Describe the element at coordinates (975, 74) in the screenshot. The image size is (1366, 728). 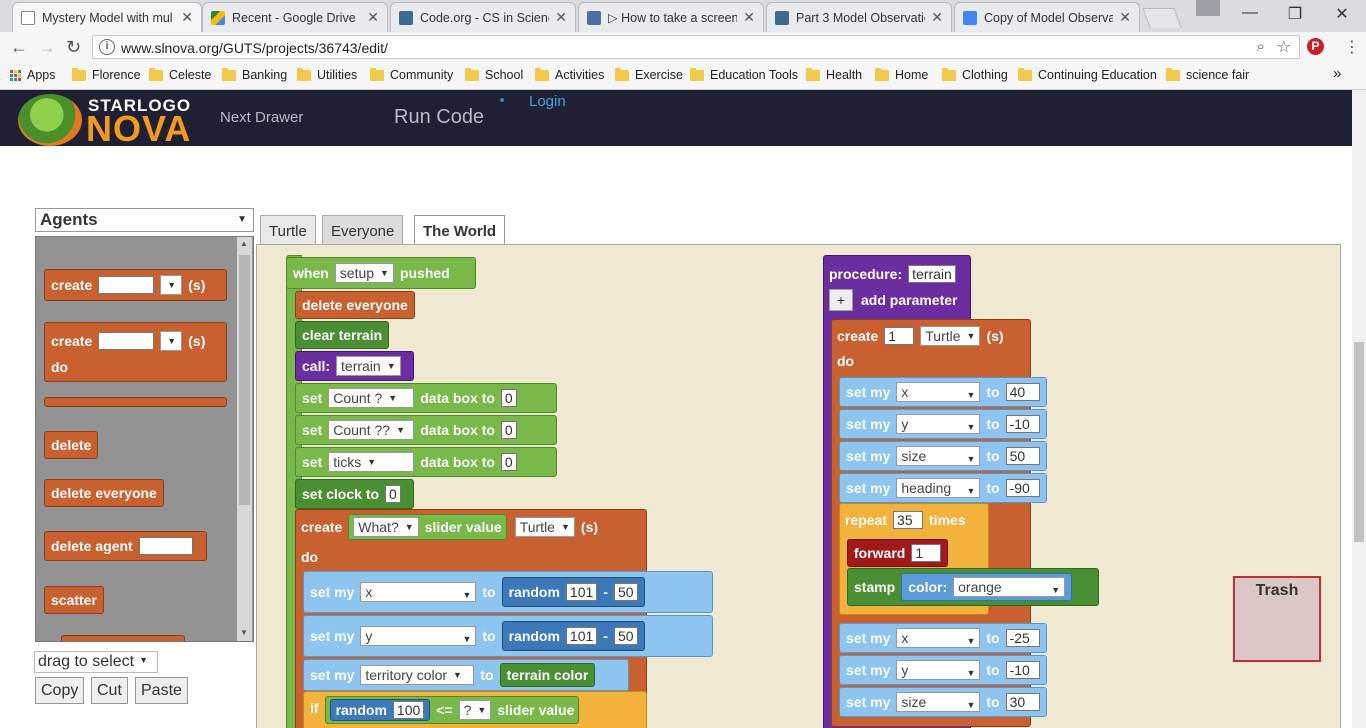
I see `bookmark-clothing: Clothing` at that location.